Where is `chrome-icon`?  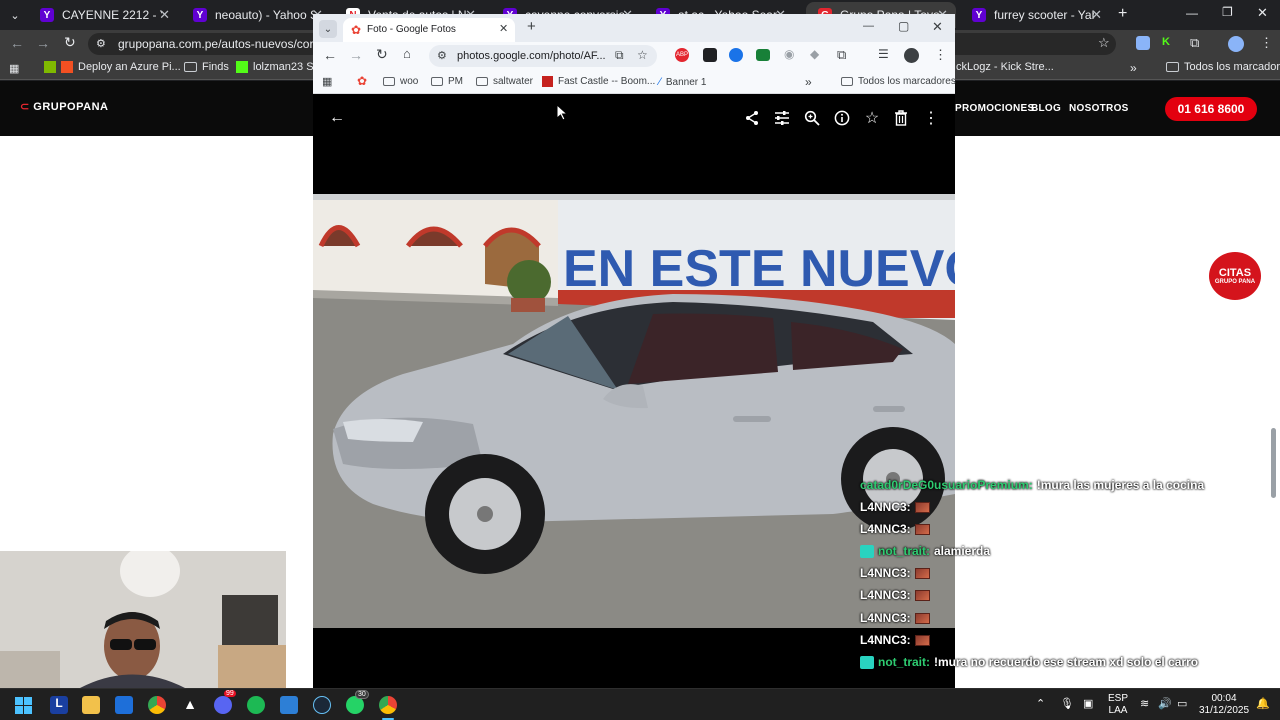
chrome-icon is located at coordinates (157, 705).